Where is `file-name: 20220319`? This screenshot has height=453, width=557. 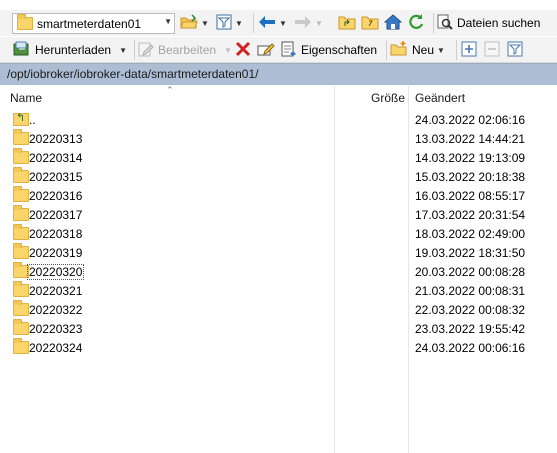
file-name: 20220319 is located at coordinates (56, 253).